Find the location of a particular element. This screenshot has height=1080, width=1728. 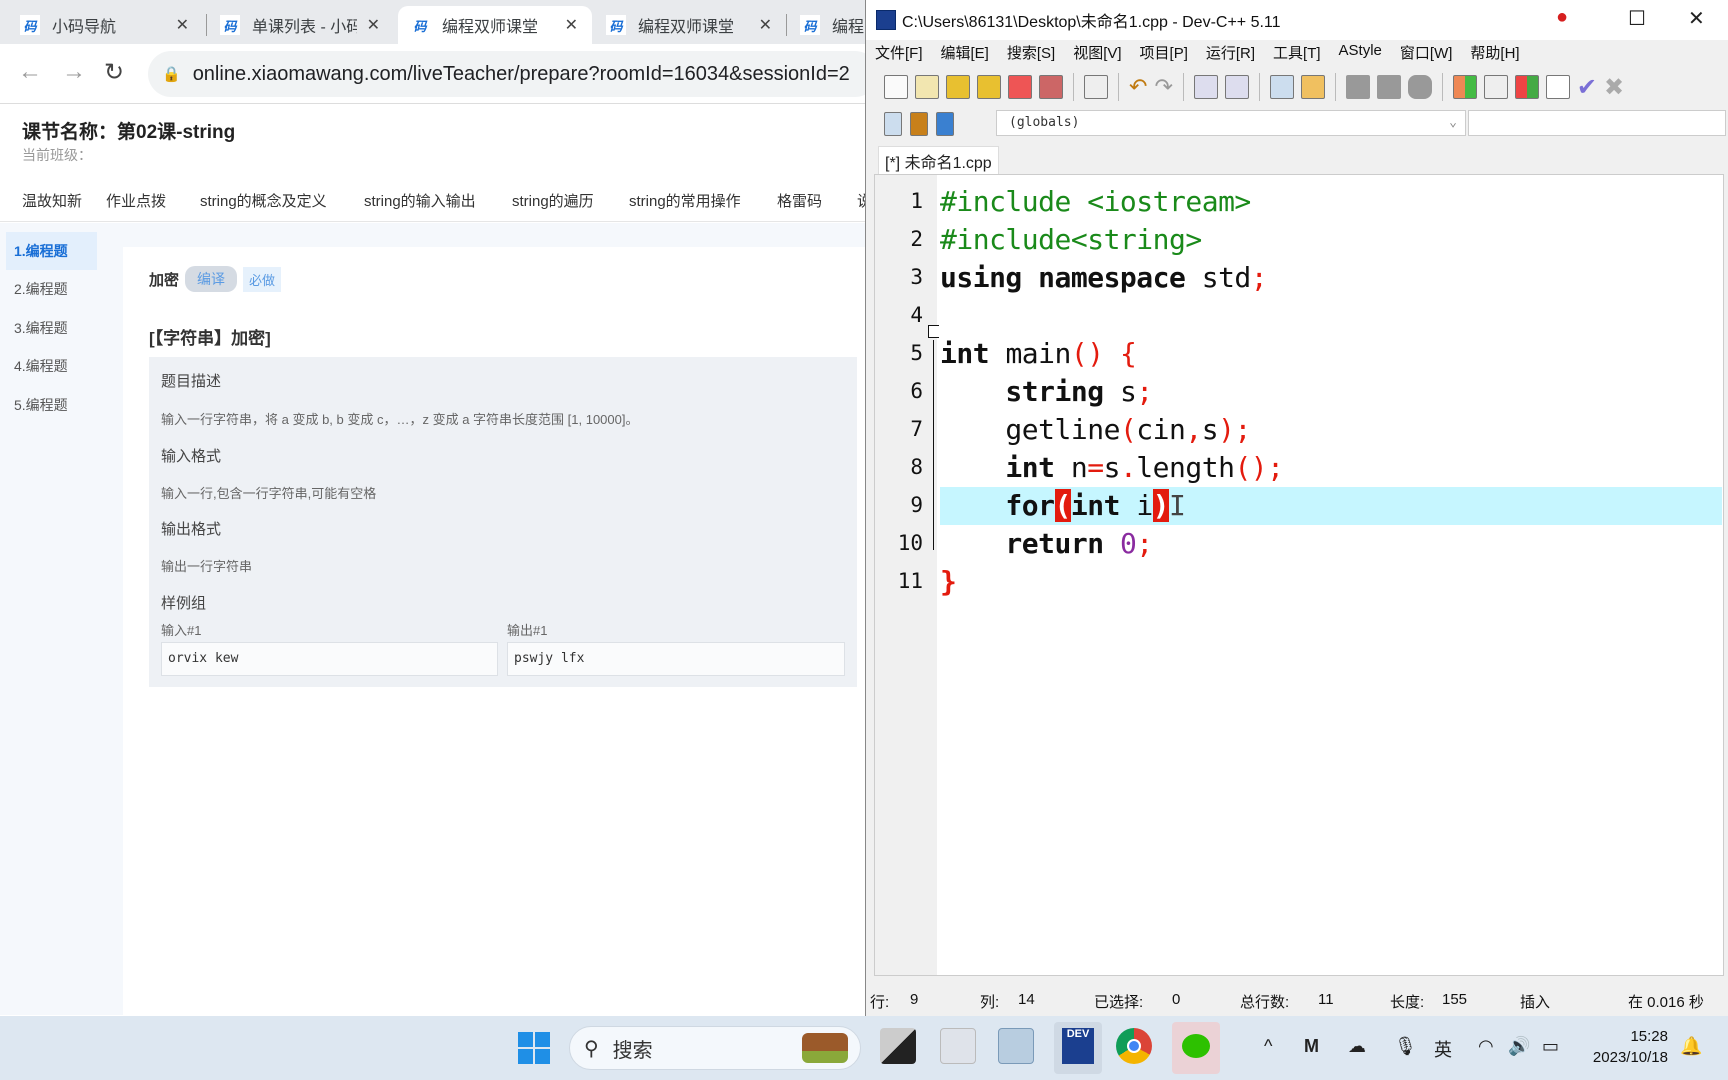

python-file-icon is located at coordinates (958, 1046).